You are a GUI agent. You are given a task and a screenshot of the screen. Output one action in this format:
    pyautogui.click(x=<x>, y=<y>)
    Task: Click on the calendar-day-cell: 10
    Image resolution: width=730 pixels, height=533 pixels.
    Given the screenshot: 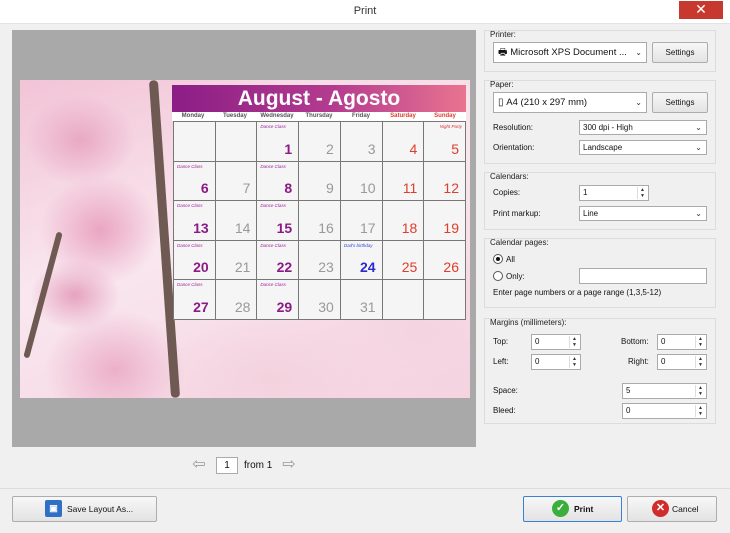 What is the action you would take?
    pyautogui.click(x=361, y=181)
    